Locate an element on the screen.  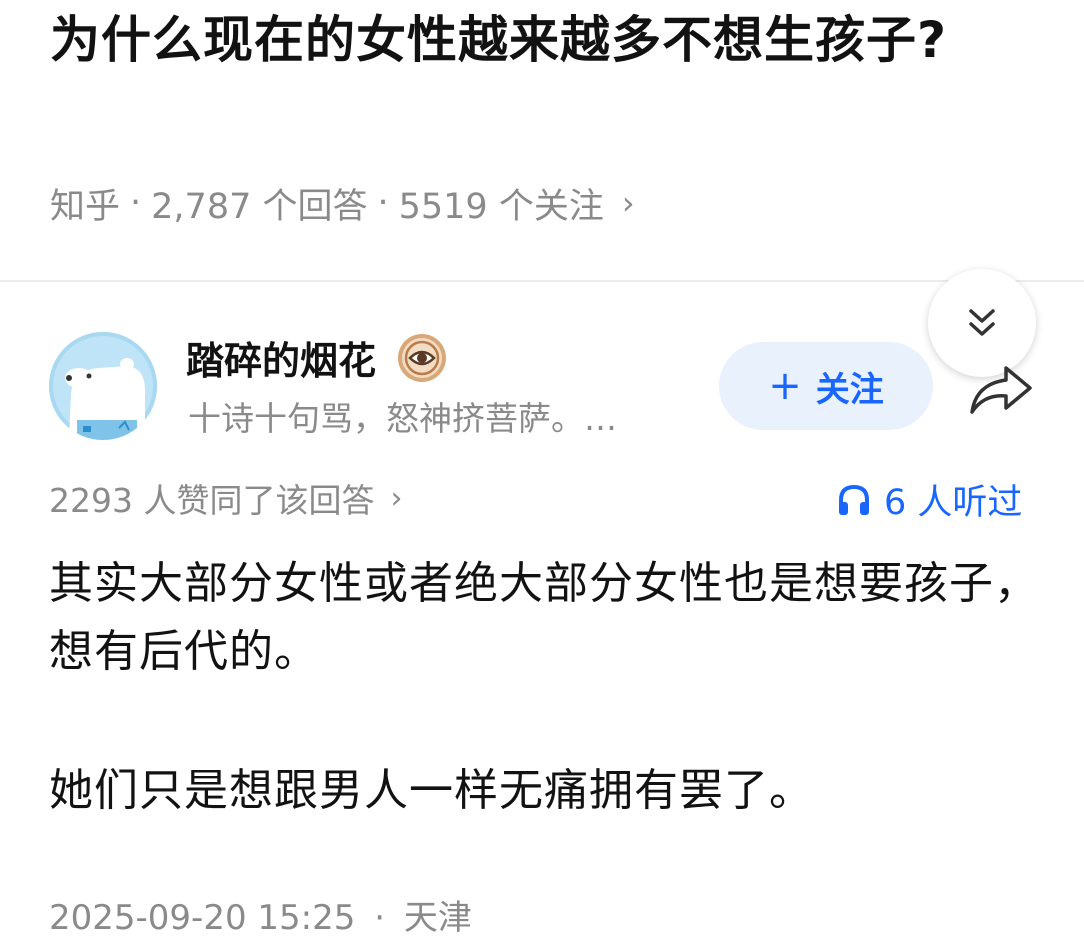
listen-count: 6 人听过 is located at coordinates (953, 503).